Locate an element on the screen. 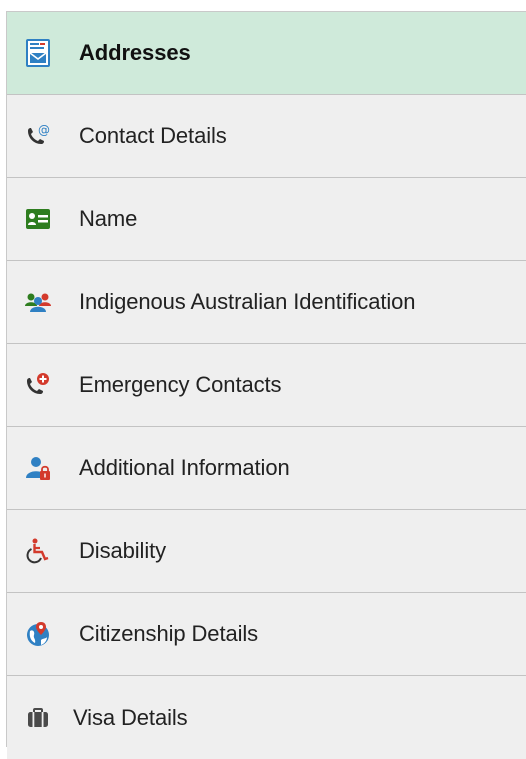 This screenshot has height=759, width=526. nav-item-label: Citizenship Details is located at coordinates (169, 633).